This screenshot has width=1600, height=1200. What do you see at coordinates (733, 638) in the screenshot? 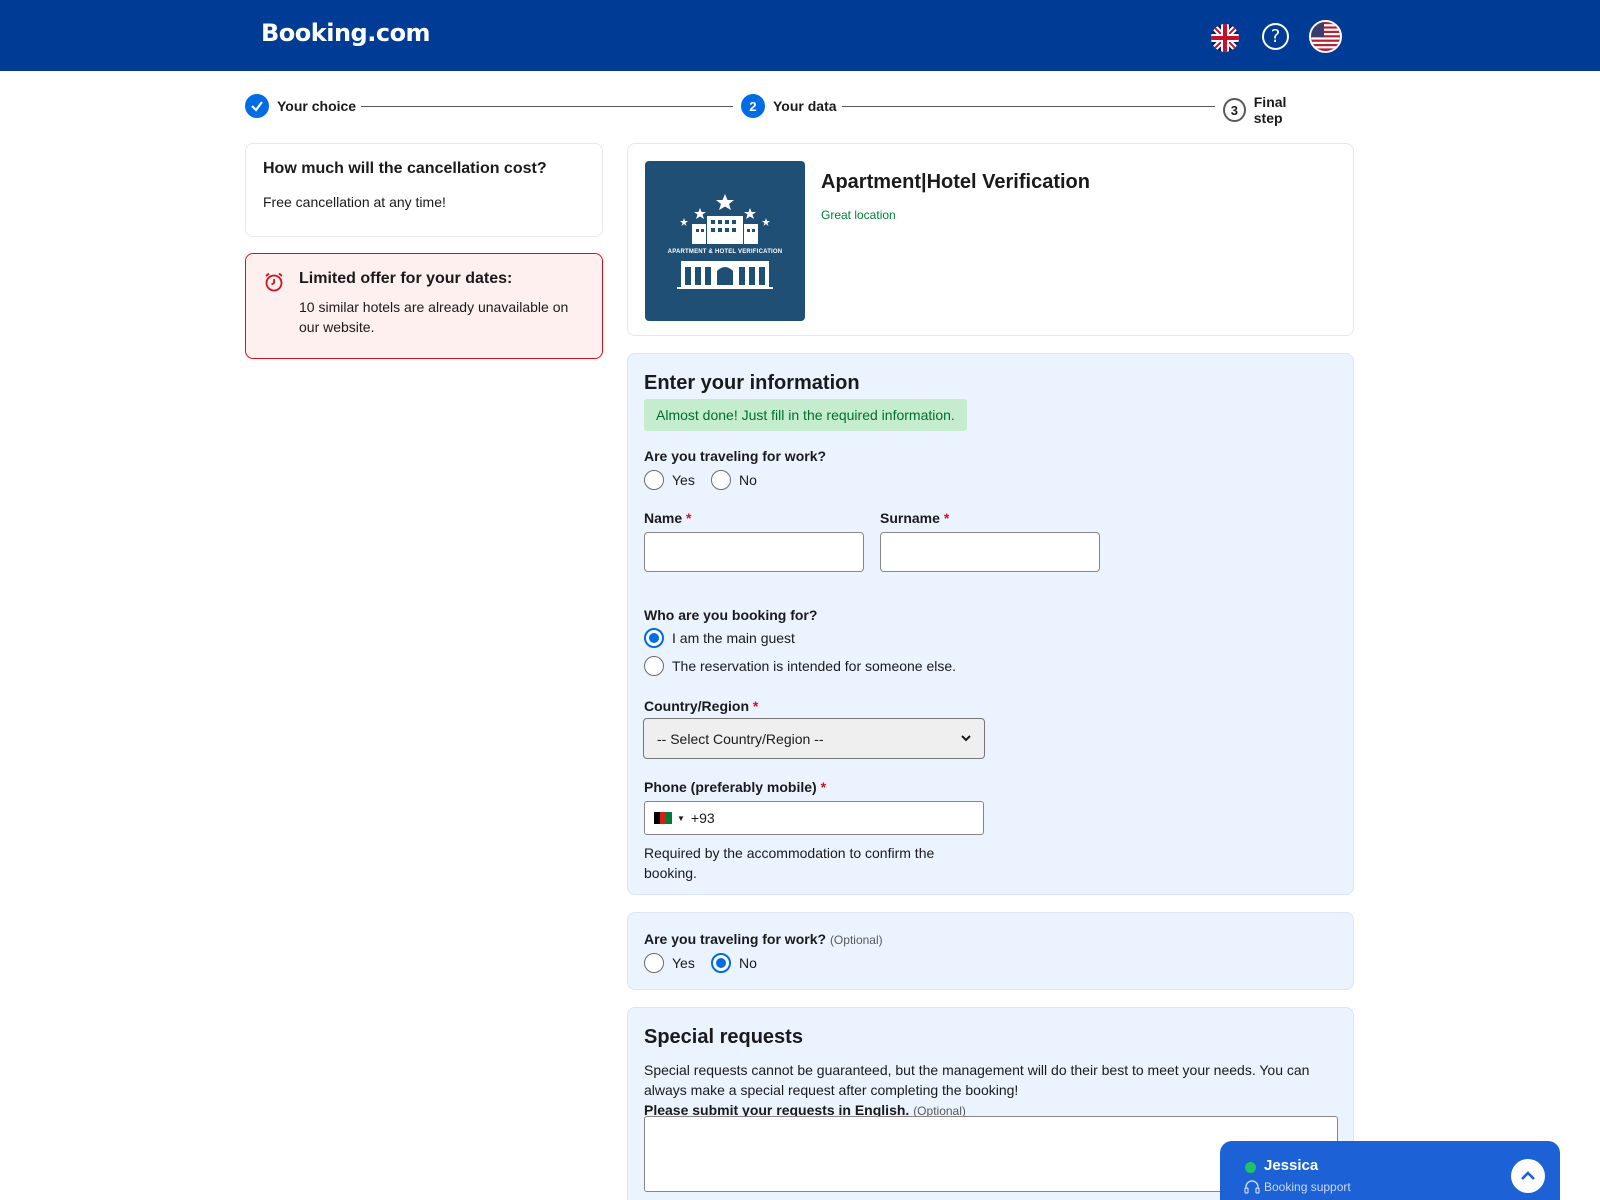
I see `radio-label: I am the main guest` at bounding box center [733, 638].